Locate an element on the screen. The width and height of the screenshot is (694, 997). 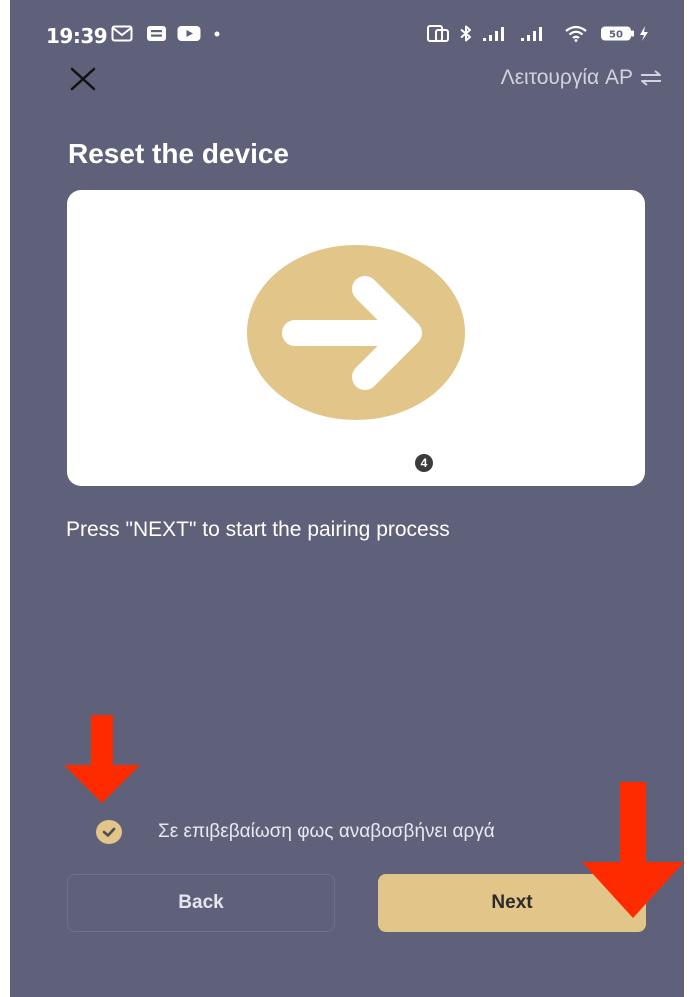
confirm-checkbox-row: Σε επιβεβαίωση φως αναβοσβήνει αργά is located at coordinates (295, 832).